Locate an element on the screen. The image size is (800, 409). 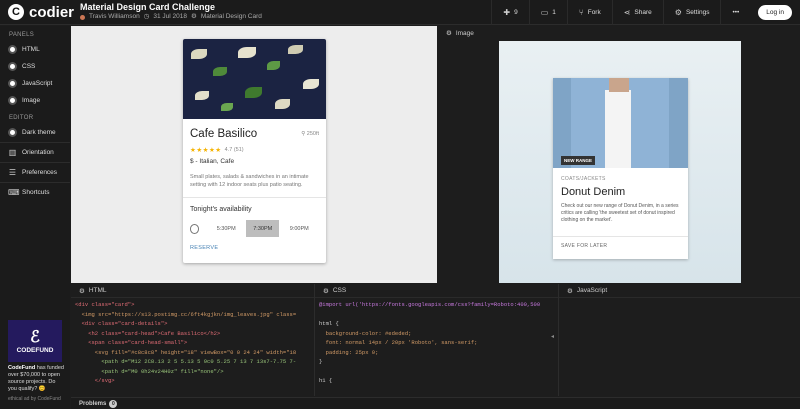
code-line: <h2 class="card-head">Cafe Basilico</h2> is located at coordinates (148, 333).